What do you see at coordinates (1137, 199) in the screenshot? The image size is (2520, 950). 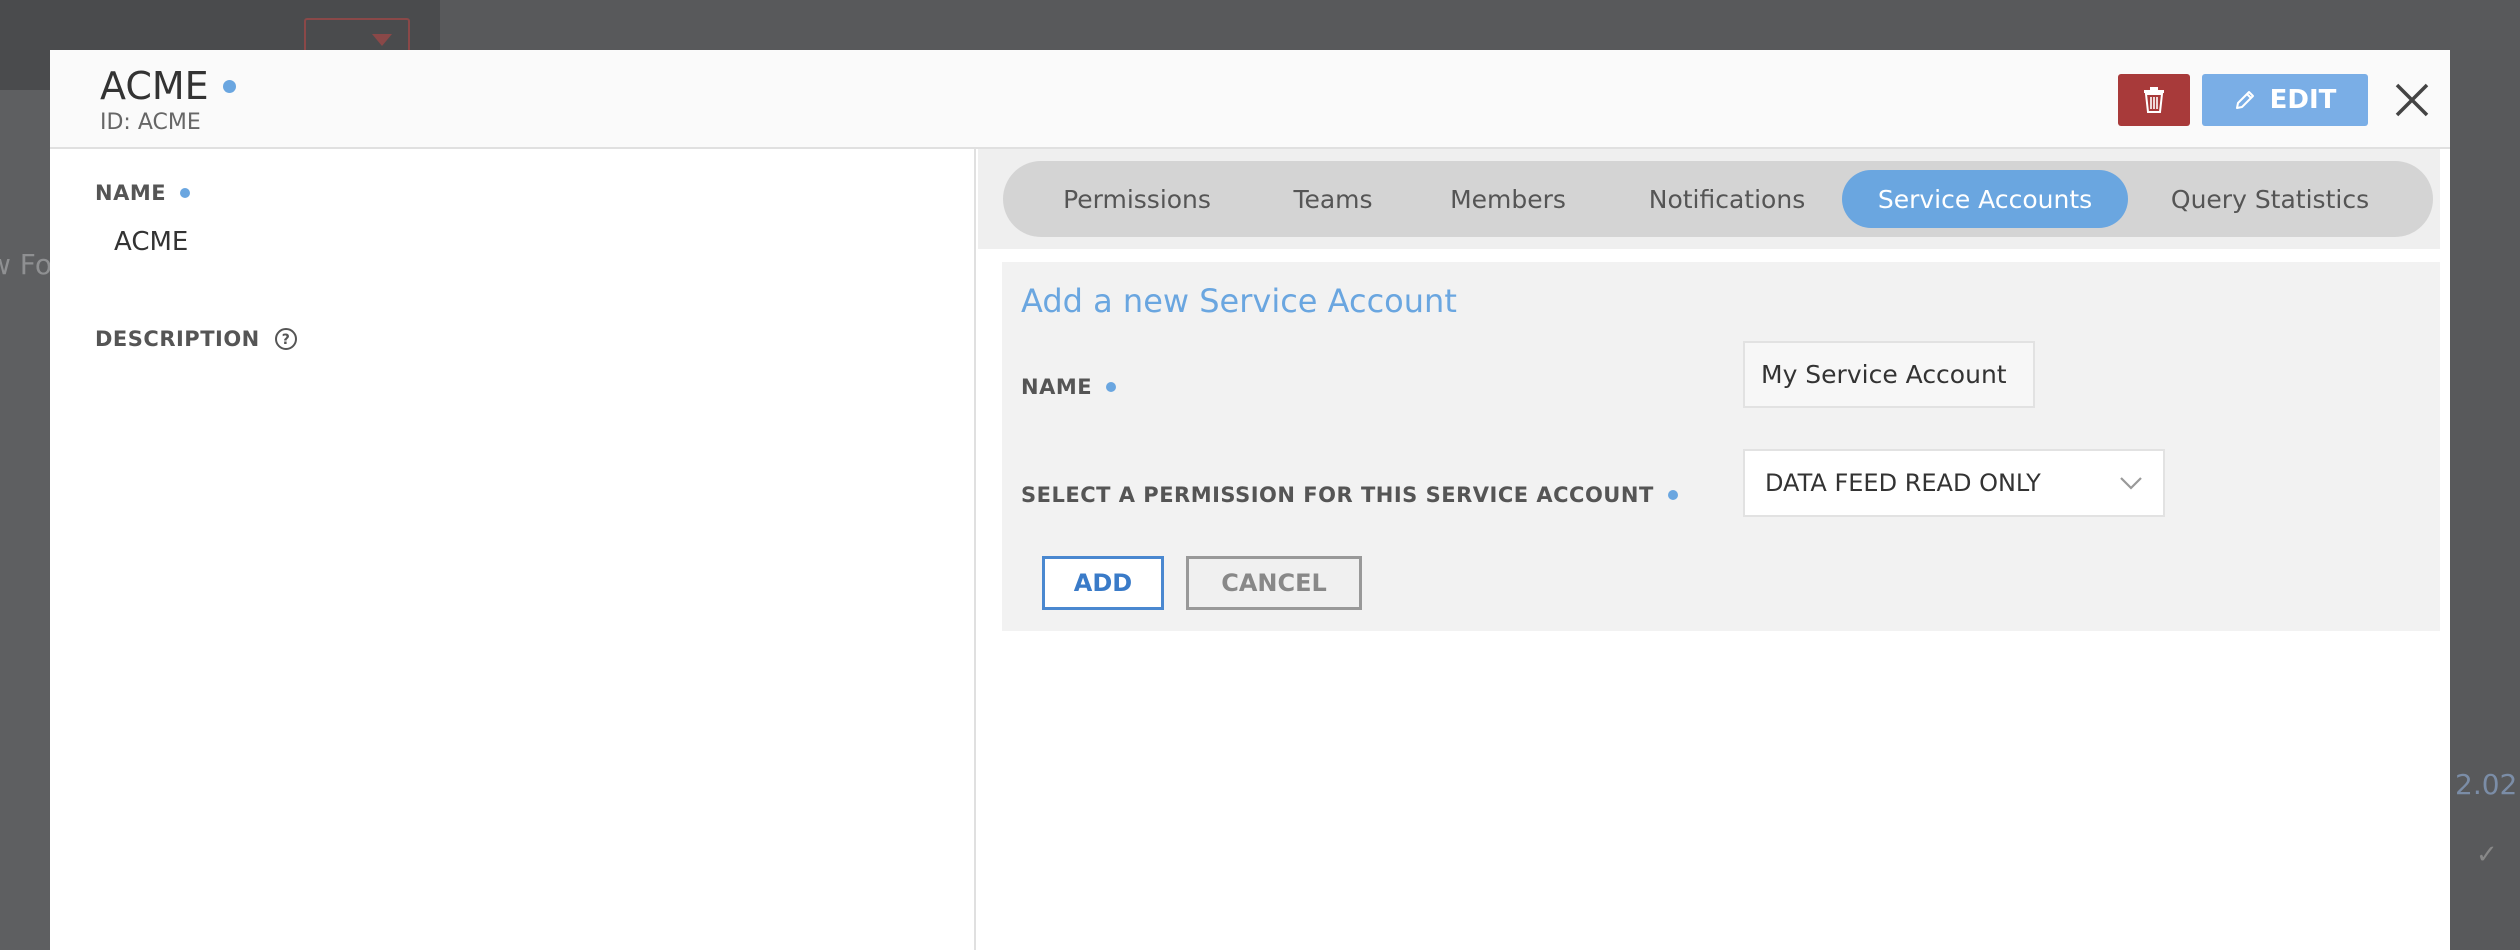 I see `tab-permissions: Permissions` at bounding box center [1137, 199].